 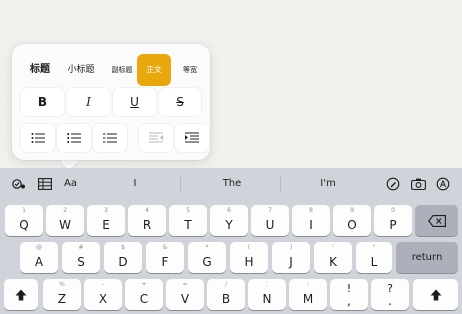 I want to click on key-e: 3E, so click(x=106, y=220).